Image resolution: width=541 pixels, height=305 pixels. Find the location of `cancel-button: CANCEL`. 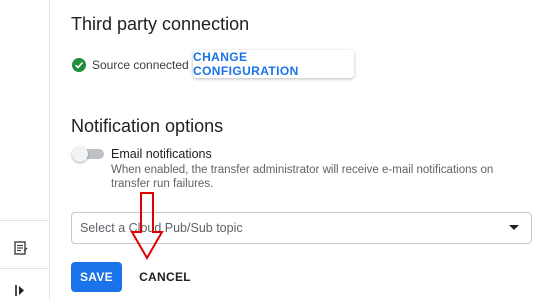

cancel-button: CANCEL is located at coordinates (165, 277).